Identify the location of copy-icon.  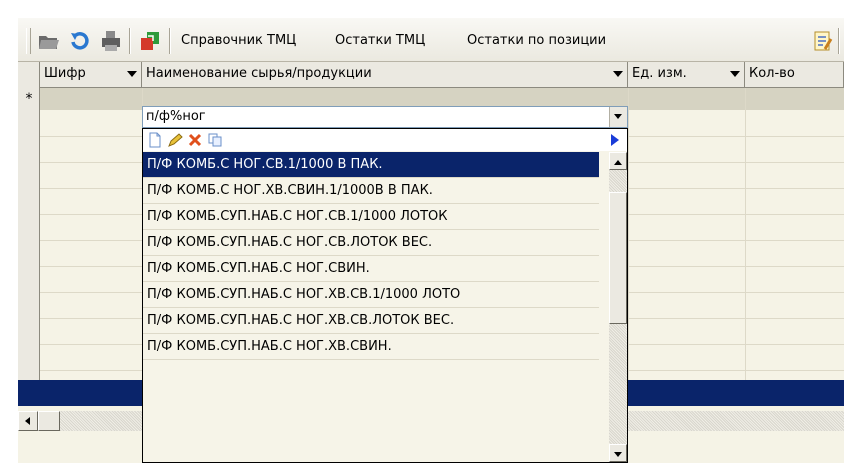
(215, 140).